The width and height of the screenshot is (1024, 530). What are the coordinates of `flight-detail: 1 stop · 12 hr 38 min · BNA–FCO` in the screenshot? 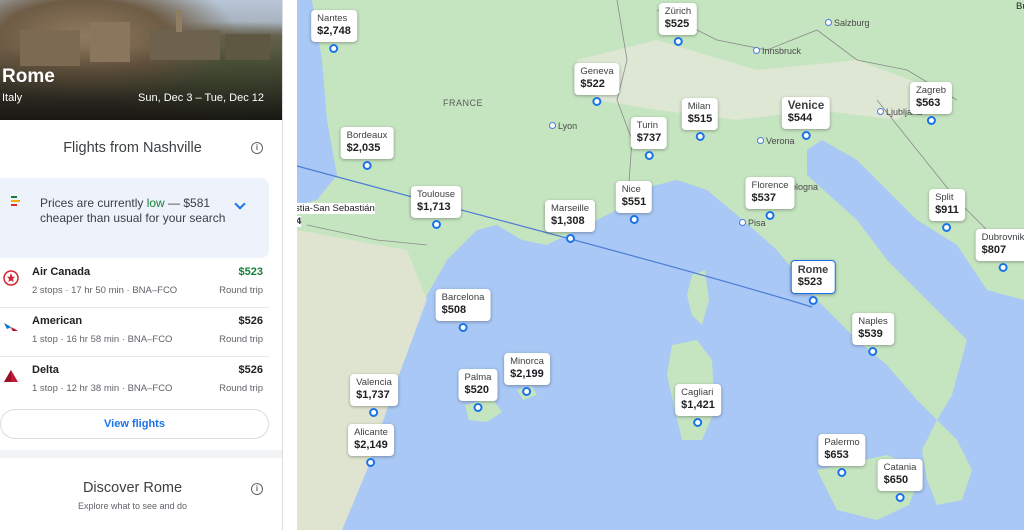 It's located at (102, 388).